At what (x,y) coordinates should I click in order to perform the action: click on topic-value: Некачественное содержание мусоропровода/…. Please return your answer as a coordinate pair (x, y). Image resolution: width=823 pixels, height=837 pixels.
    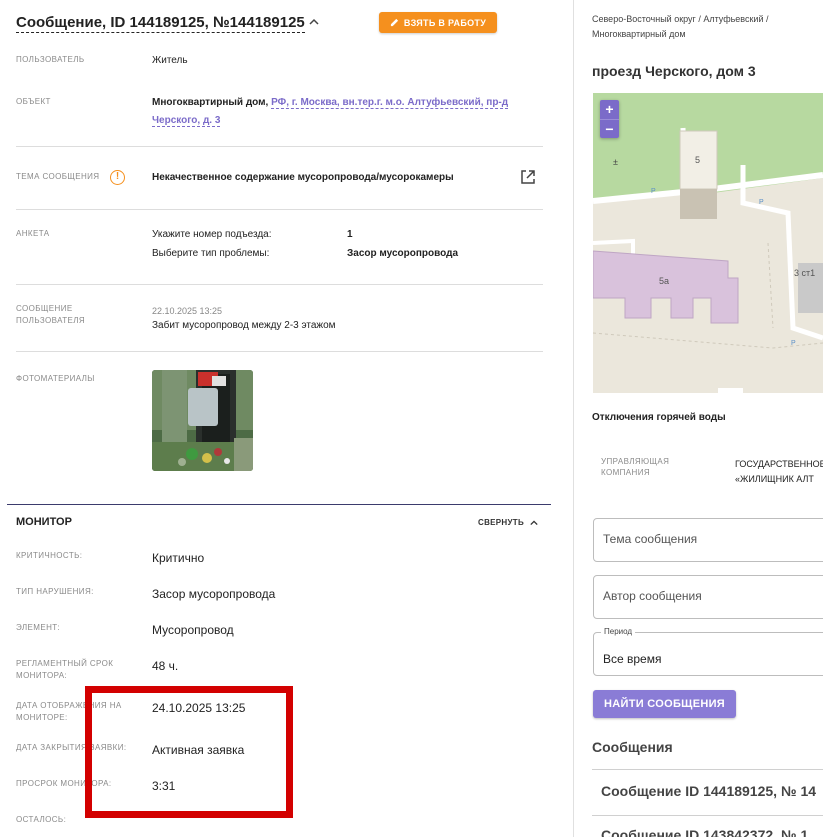
    Looking at the image, I should click on (303, 177).